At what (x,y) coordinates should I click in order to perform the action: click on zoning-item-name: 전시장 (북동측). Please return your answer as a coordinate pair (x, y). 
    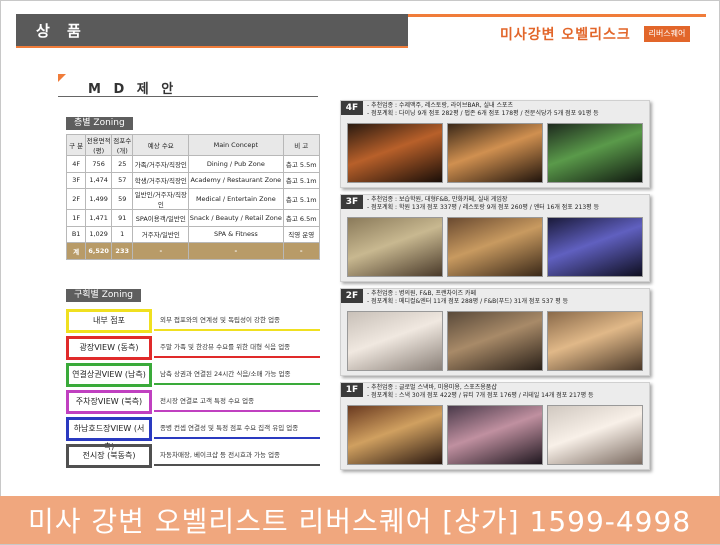
    Looking at the image, I should click on (109, 456).